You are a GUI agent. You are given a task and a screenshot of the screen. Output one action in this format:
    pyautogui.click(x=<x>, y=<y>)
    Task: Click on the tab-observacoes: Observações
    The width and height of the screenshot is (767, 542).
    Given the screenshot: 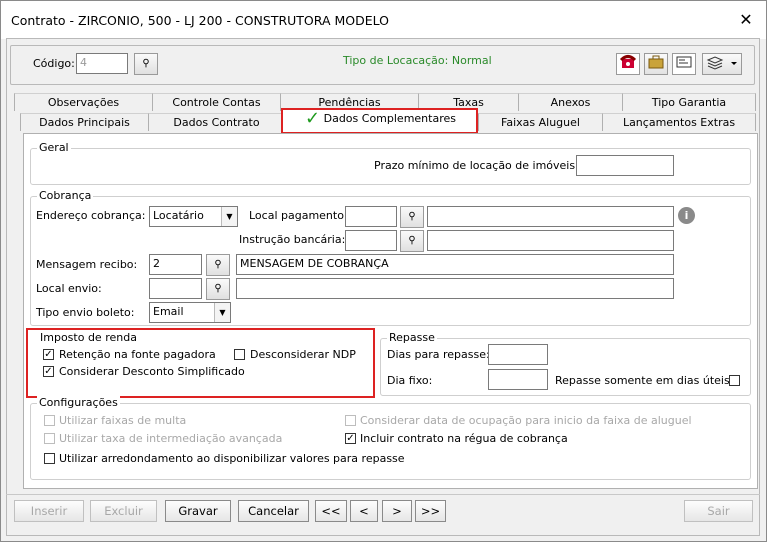 What is the action you would take?
    pyautogui.click(x=83, y=102)
    